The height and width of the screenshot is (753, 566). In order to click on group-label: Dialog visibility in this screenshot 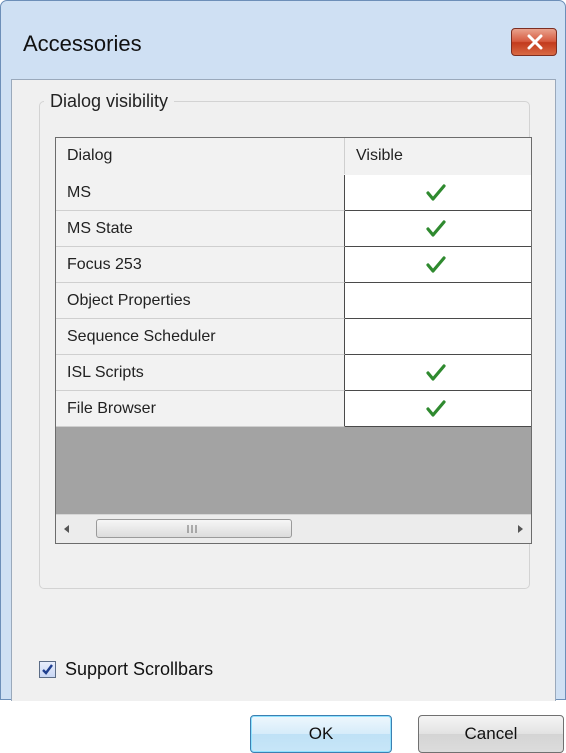, I will do `click(109, 101)`.